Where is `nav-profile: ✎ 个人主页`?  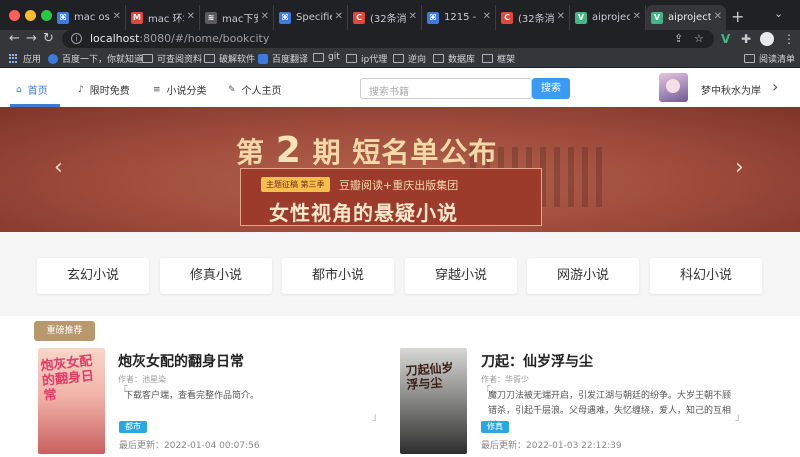 nav-profile: ✎ 个人主页 is located at coordinates (255, 90).